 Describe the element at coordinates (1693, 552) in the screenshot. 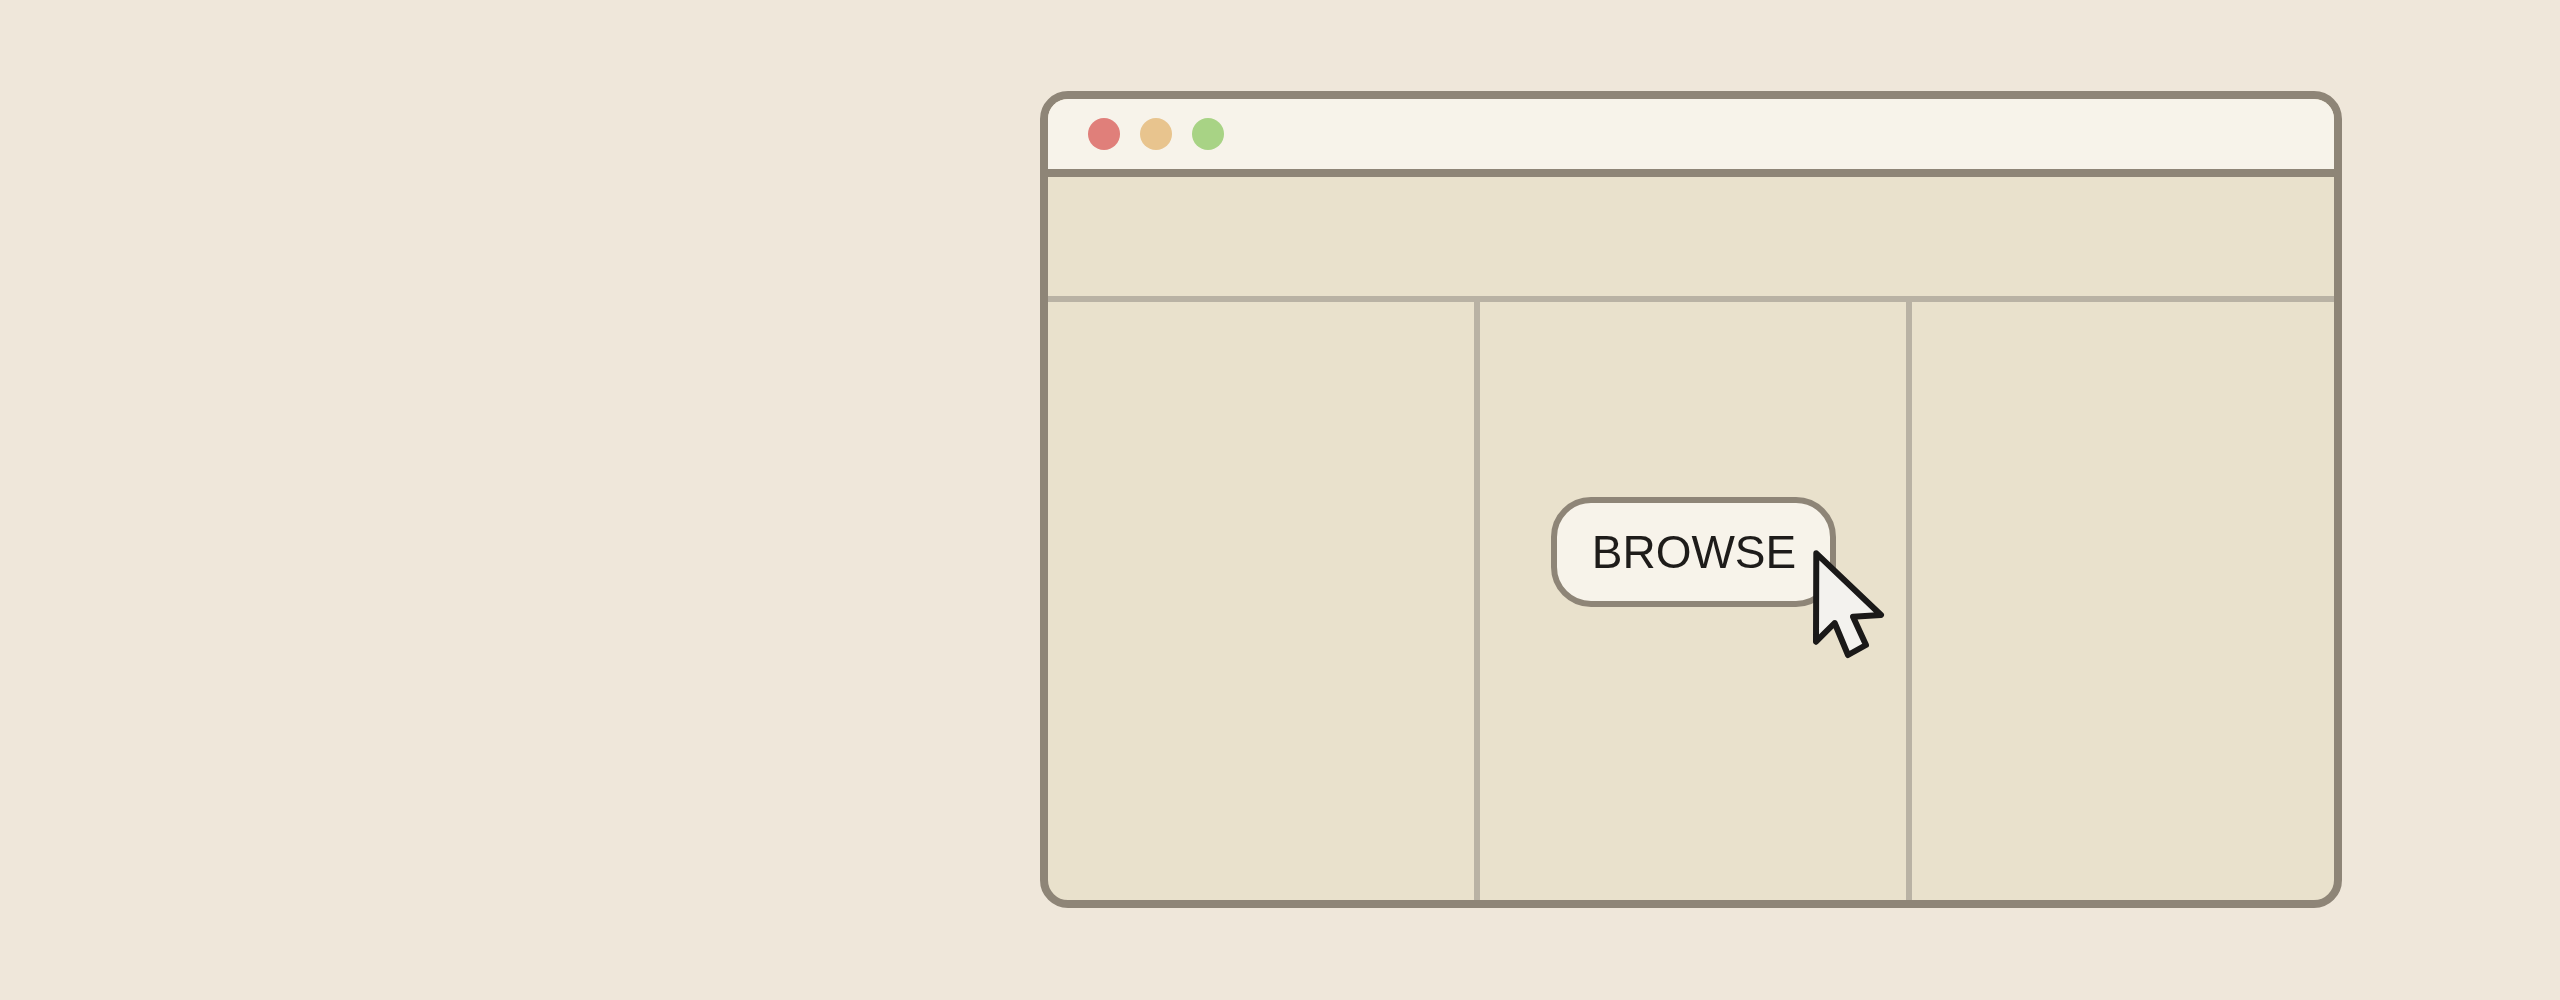

I see `browse-button: BROWSE` at that location.